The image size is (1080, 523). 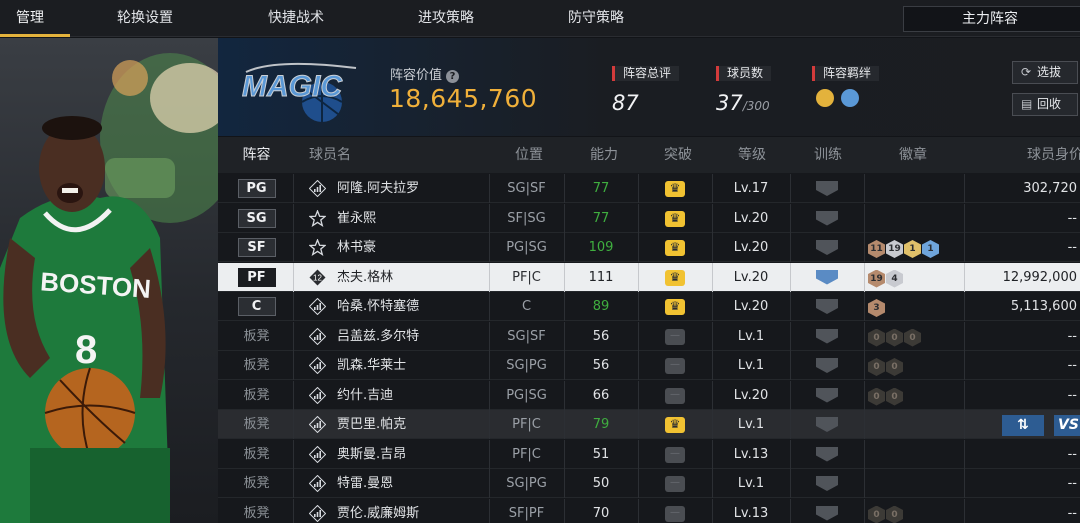 What do you see at coordinates (392, 306) in the screenshot?
I see `player-name-cell: 哈桑.怀特塞德` at bounding box center [392, 306].